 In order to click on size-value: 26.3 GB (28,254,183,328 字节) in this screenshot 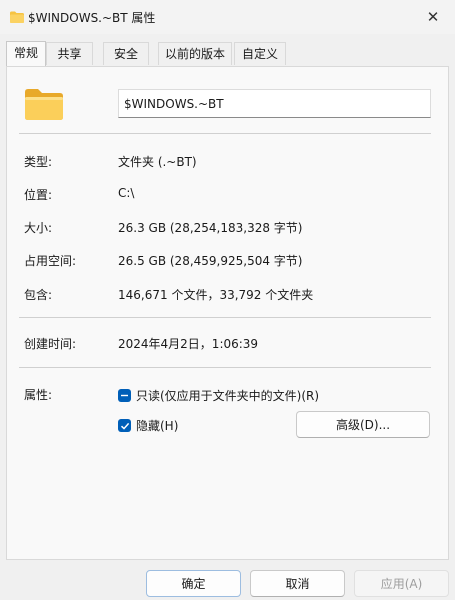, I will do `click(210, 228)`.